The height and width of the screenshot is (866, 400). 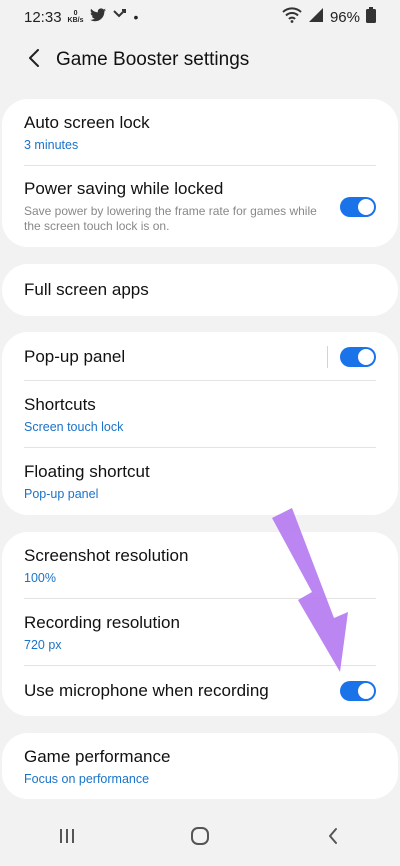 What do you see at coordinates (344, 17) in the screenshot?
I see `battery-level: 96%` at bounding box center [344, 17].